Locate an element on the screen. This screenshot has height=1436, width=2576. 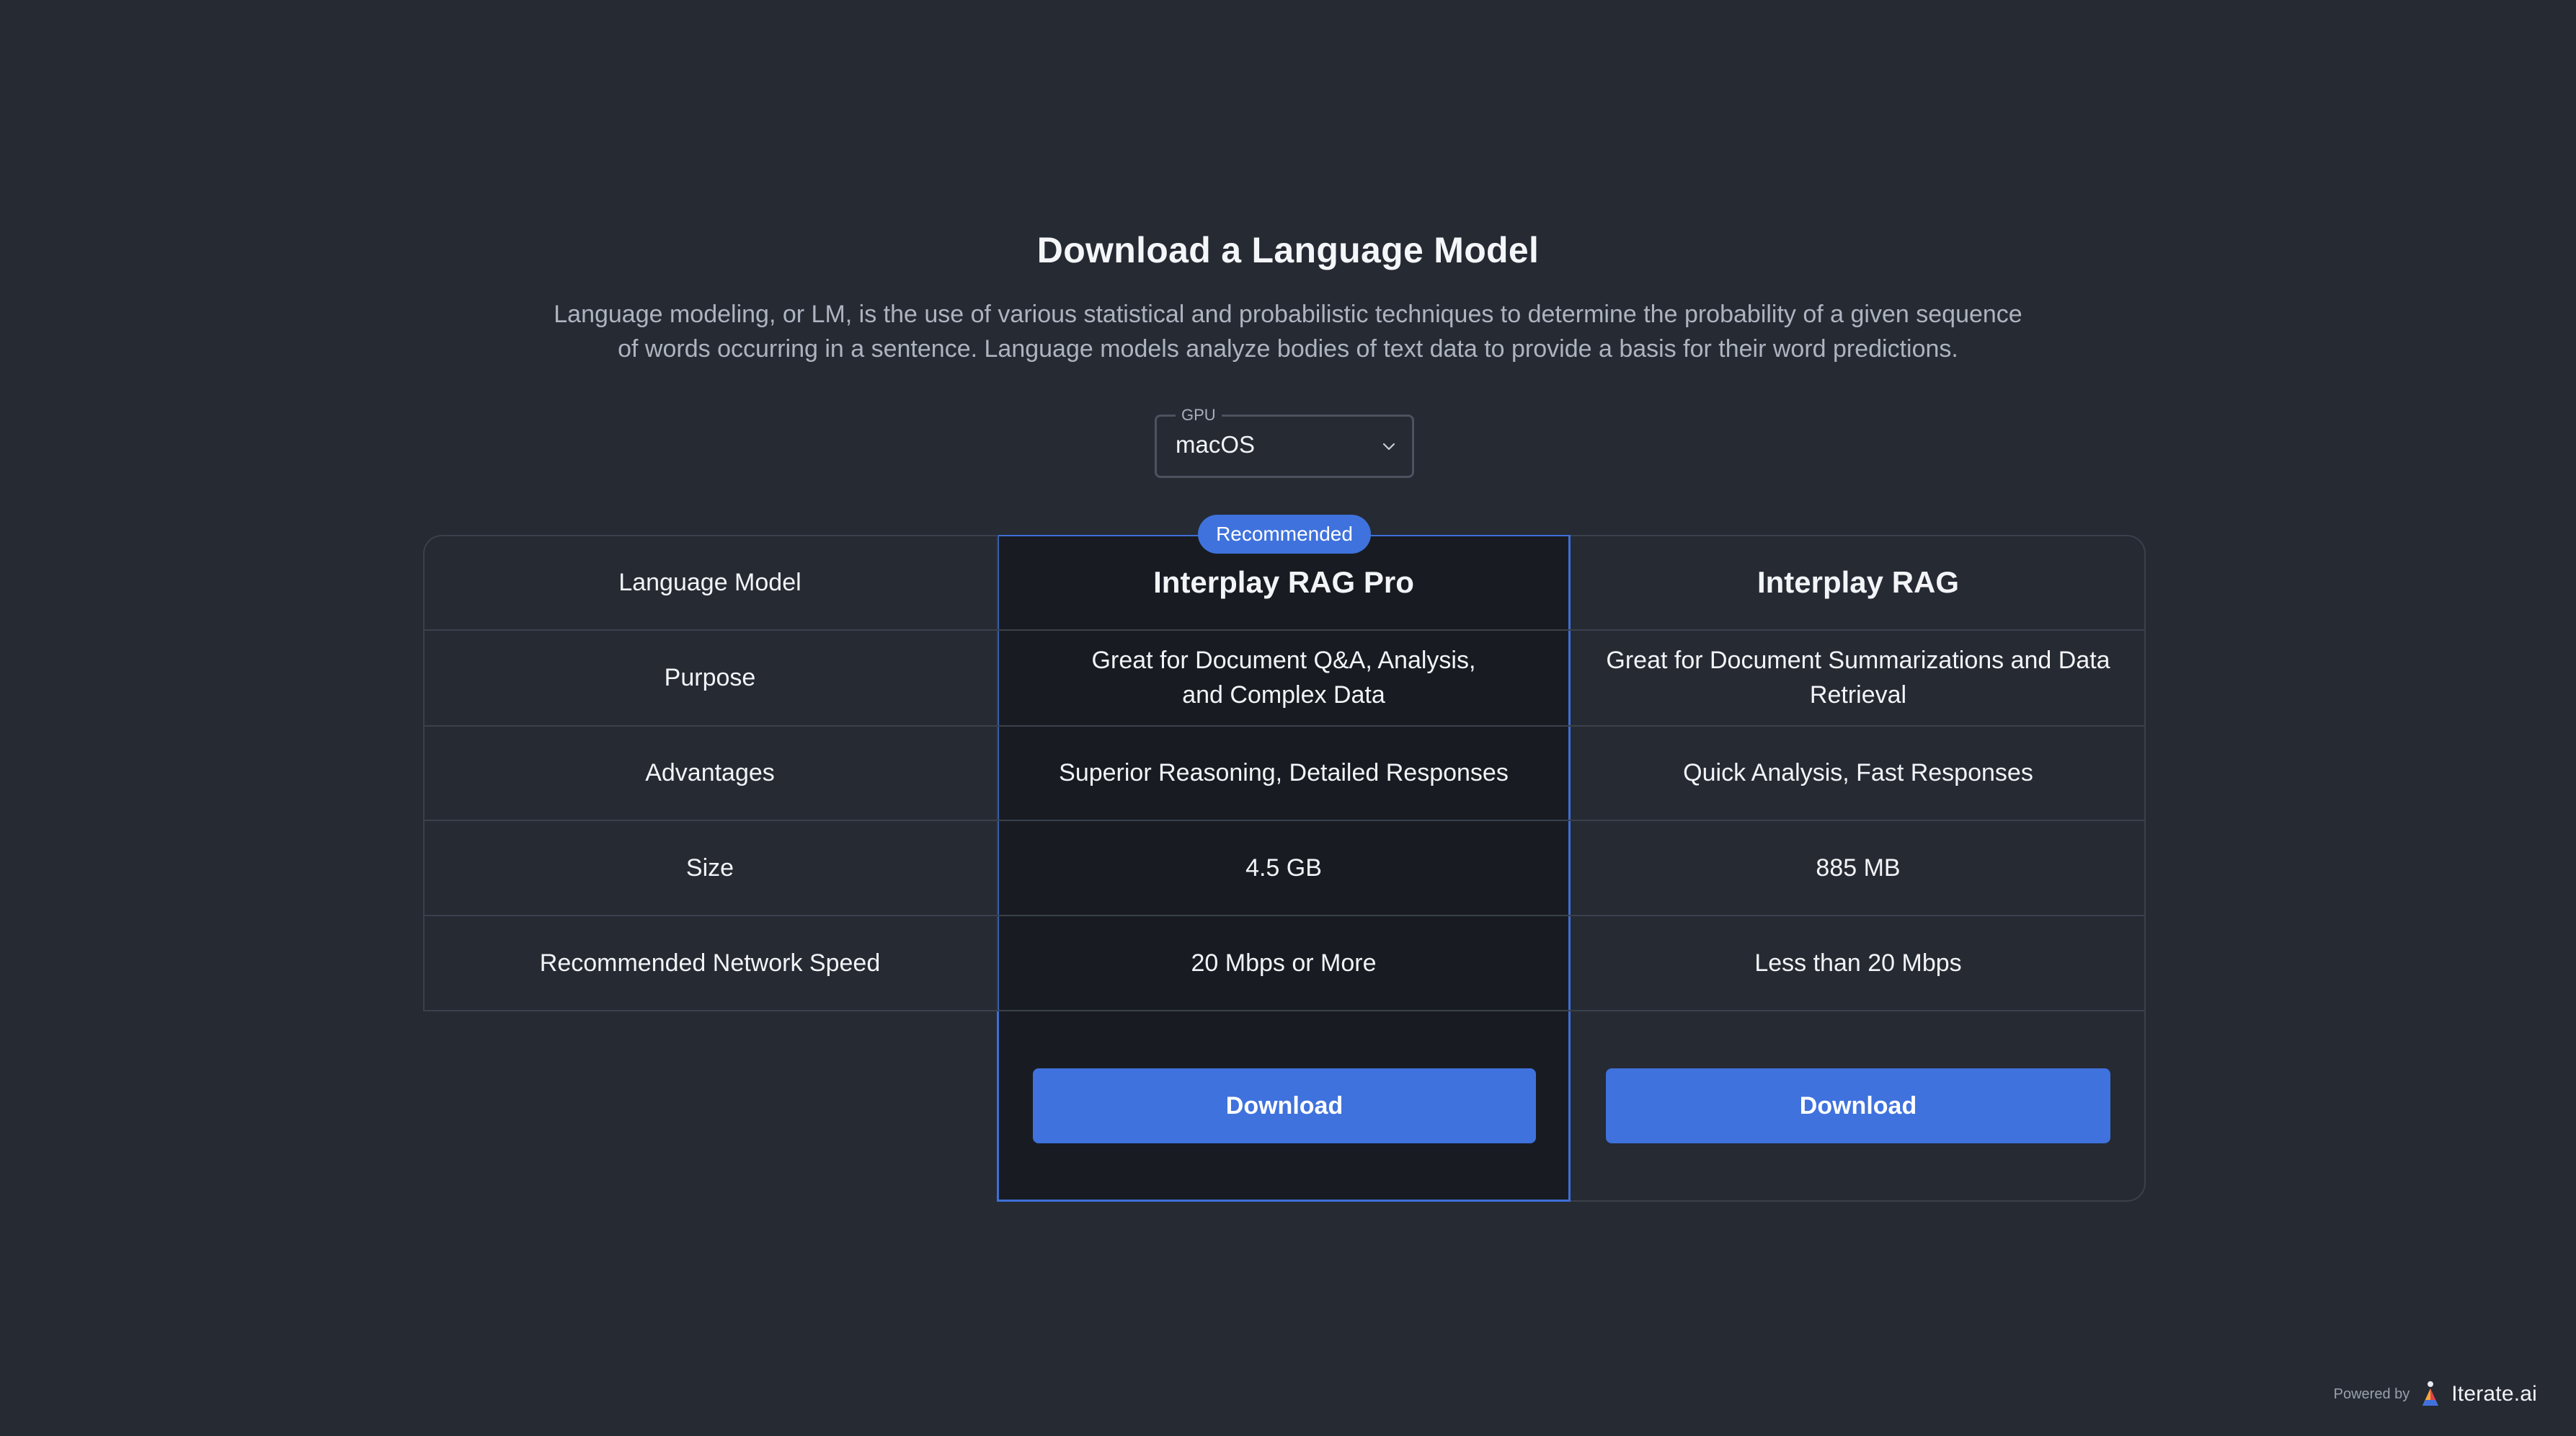
pro-network-speed: 20 Mbps or More is located at coordinates (1284, 963).